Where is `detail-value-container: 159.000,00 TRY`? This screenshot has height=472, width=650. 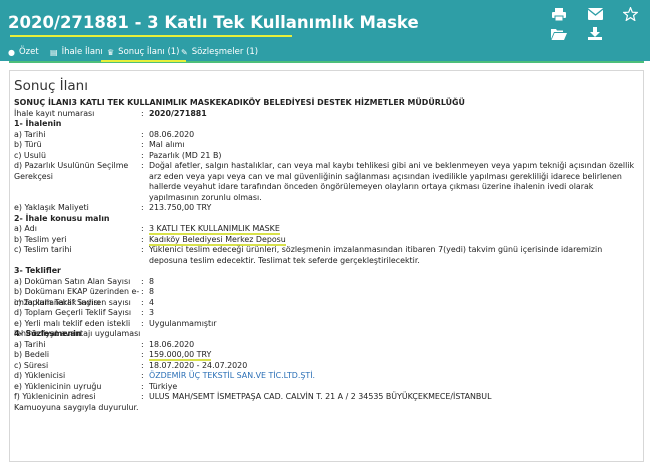 detail-value-container: 159.000,00 TRY is located at coordinates (394, 355).